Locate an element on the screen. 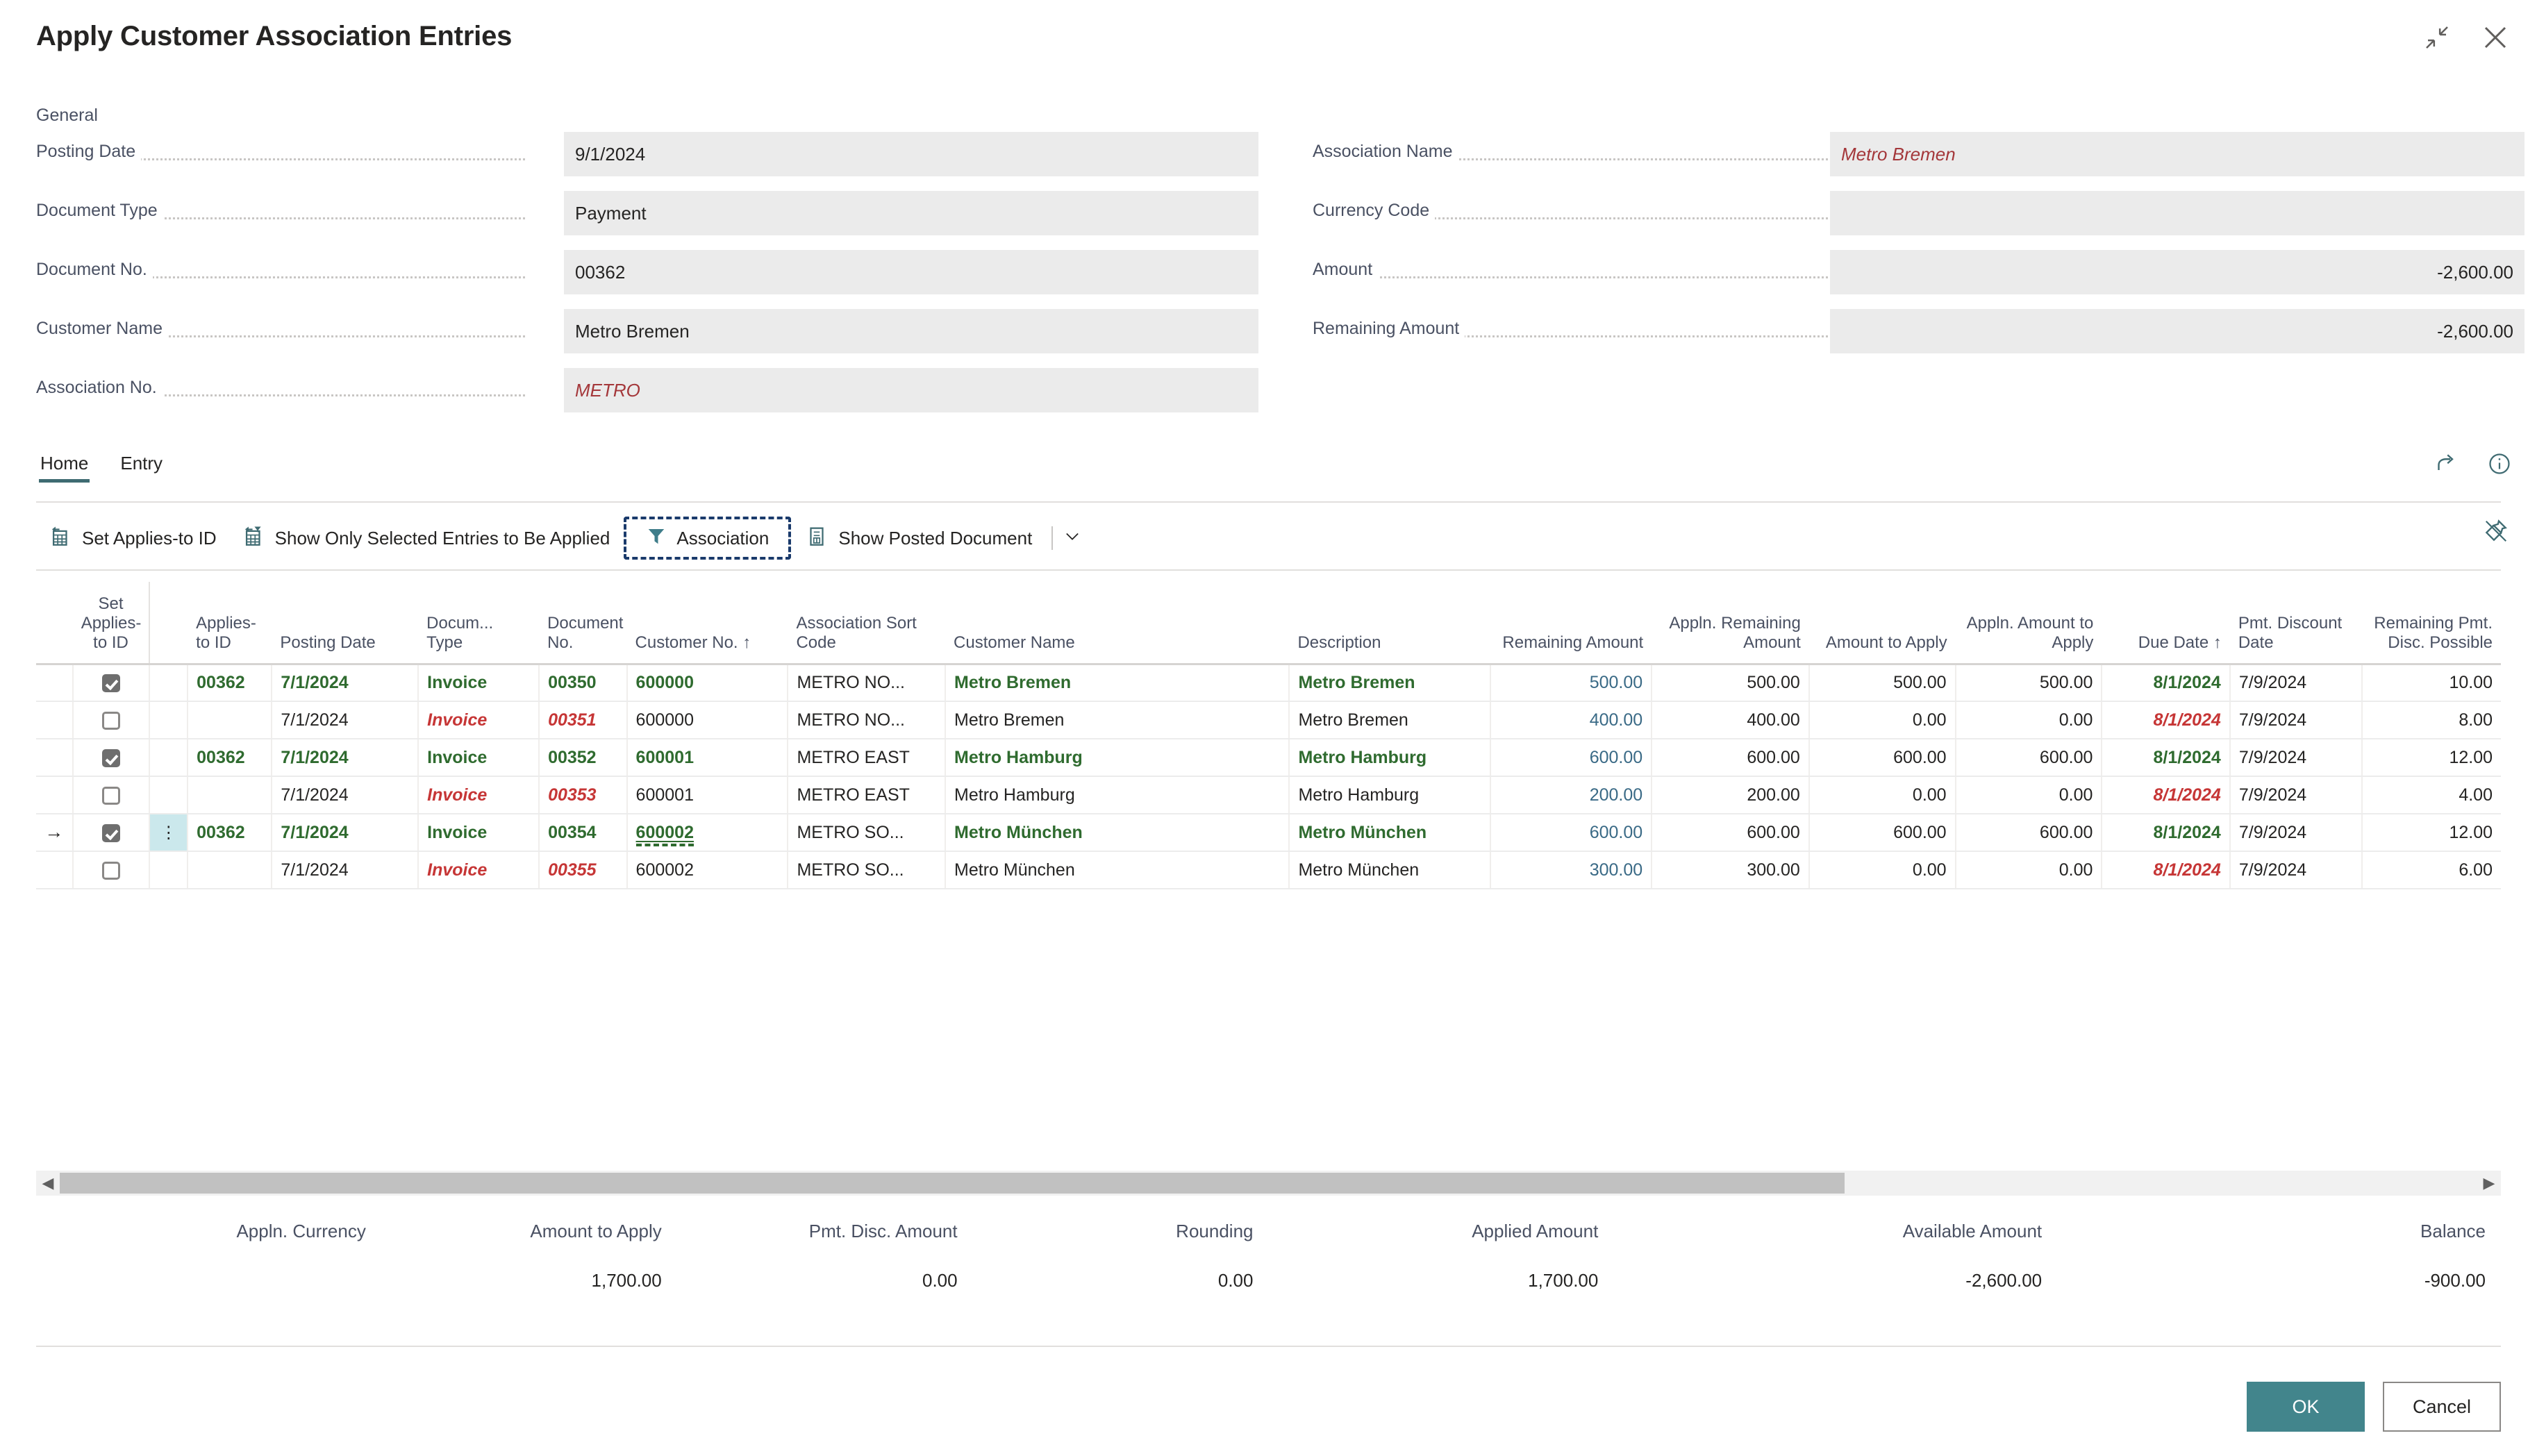 This screenshot has width=2537, height=1456. horizontal-scrollbar: ◀ ▶ is located at coordinates (1268, 1183).